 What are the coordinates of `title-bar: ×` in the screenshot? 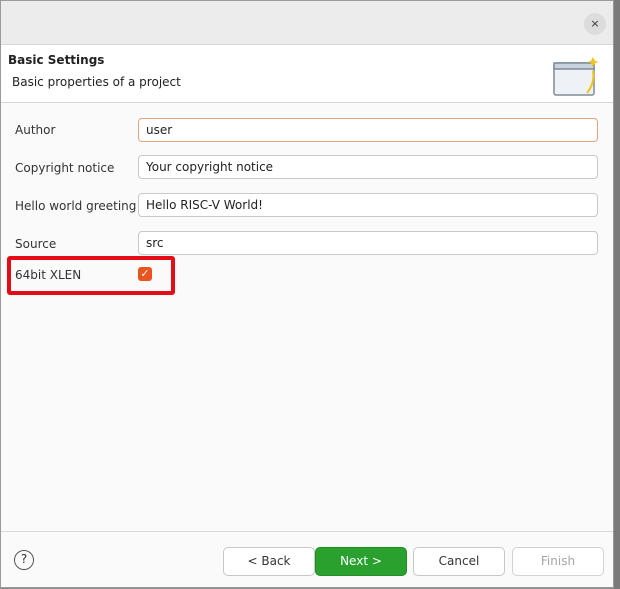 It's located at (307, 23).